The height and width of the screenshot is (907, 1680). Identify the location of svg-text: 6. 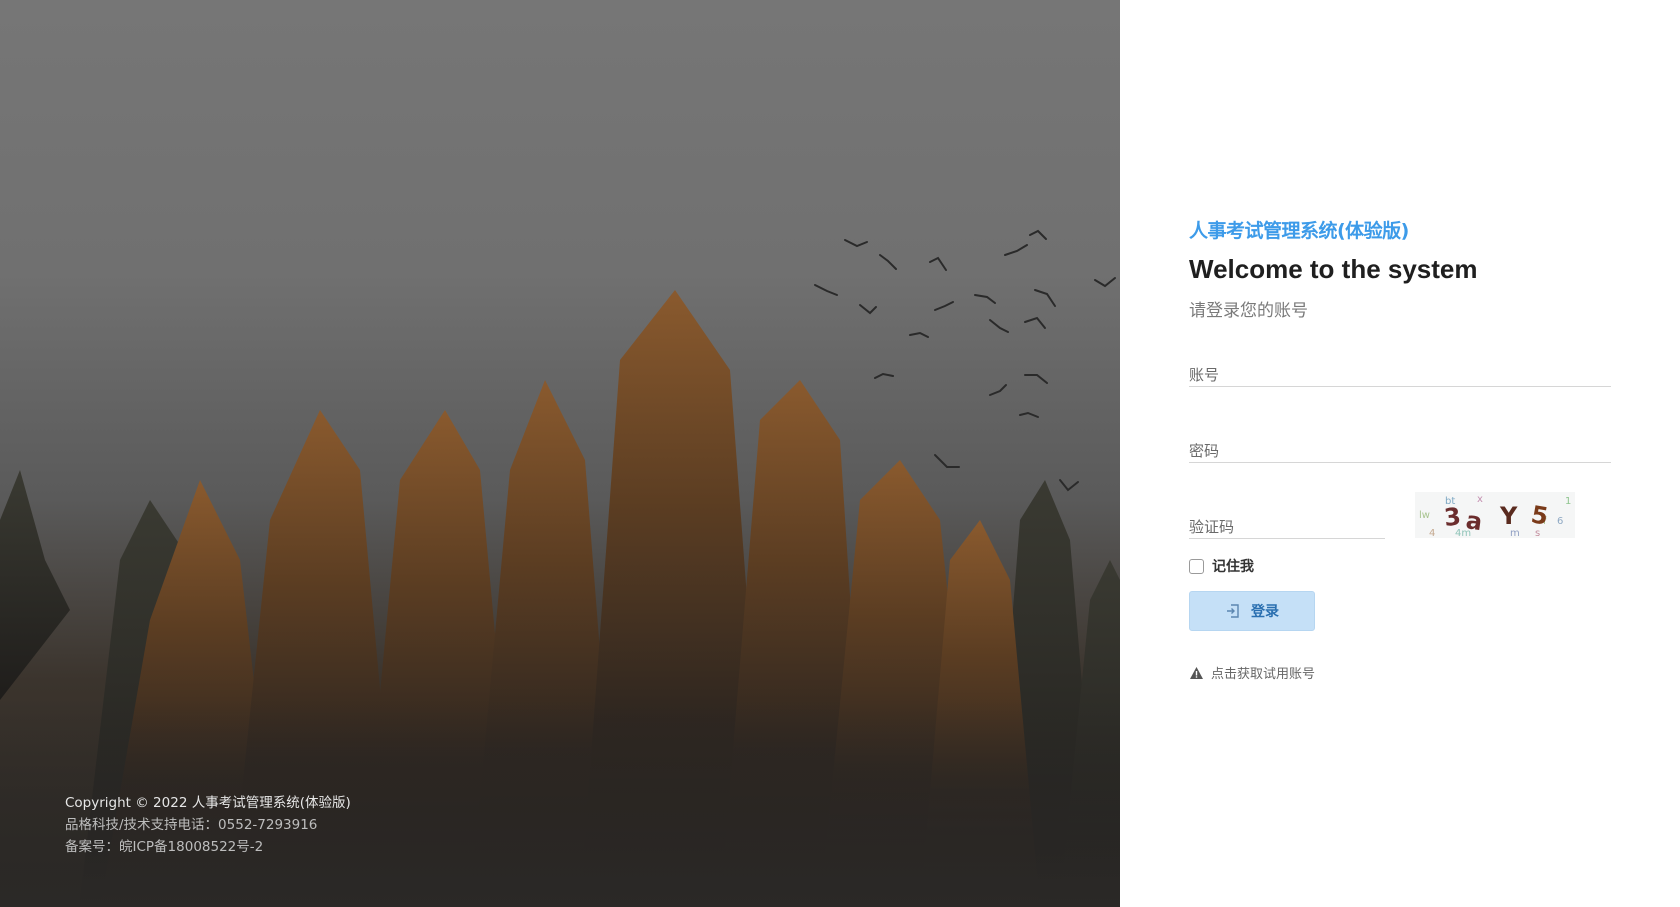
(1560, 521).